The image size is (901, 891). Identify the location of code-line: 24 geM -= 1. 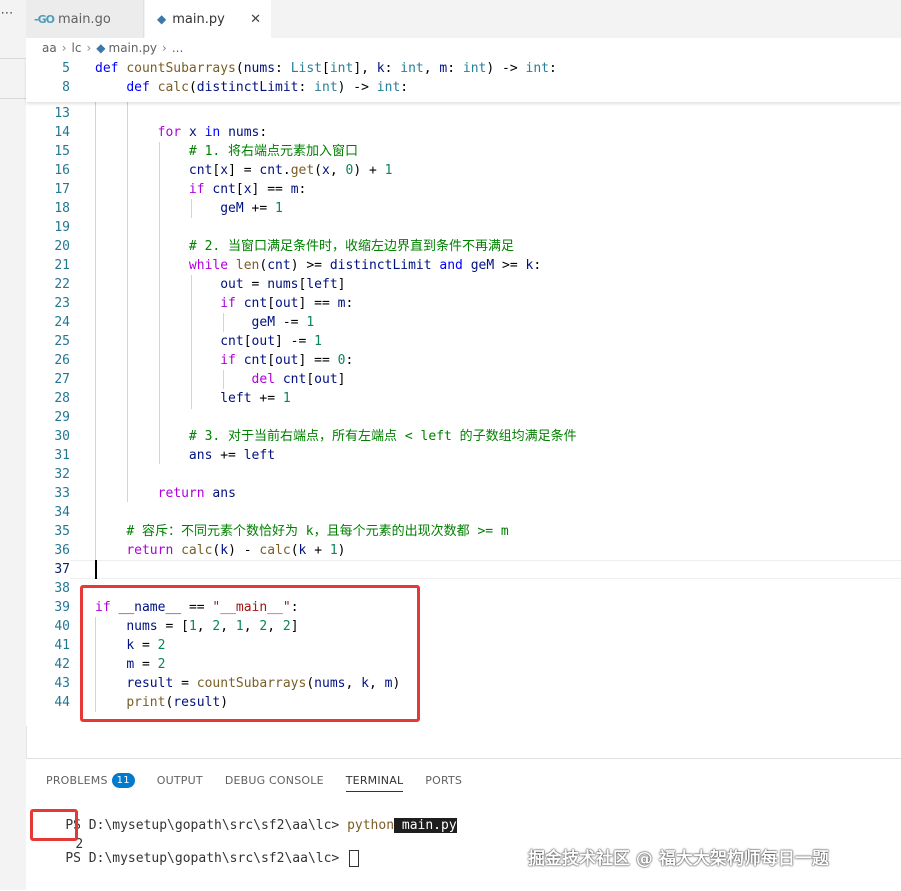
(463, 322).